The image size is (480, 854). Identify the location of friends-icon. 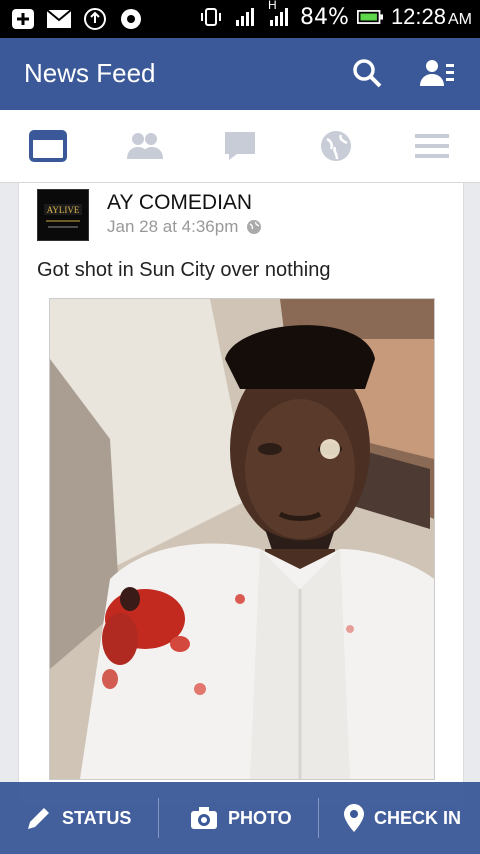
(145, 146).